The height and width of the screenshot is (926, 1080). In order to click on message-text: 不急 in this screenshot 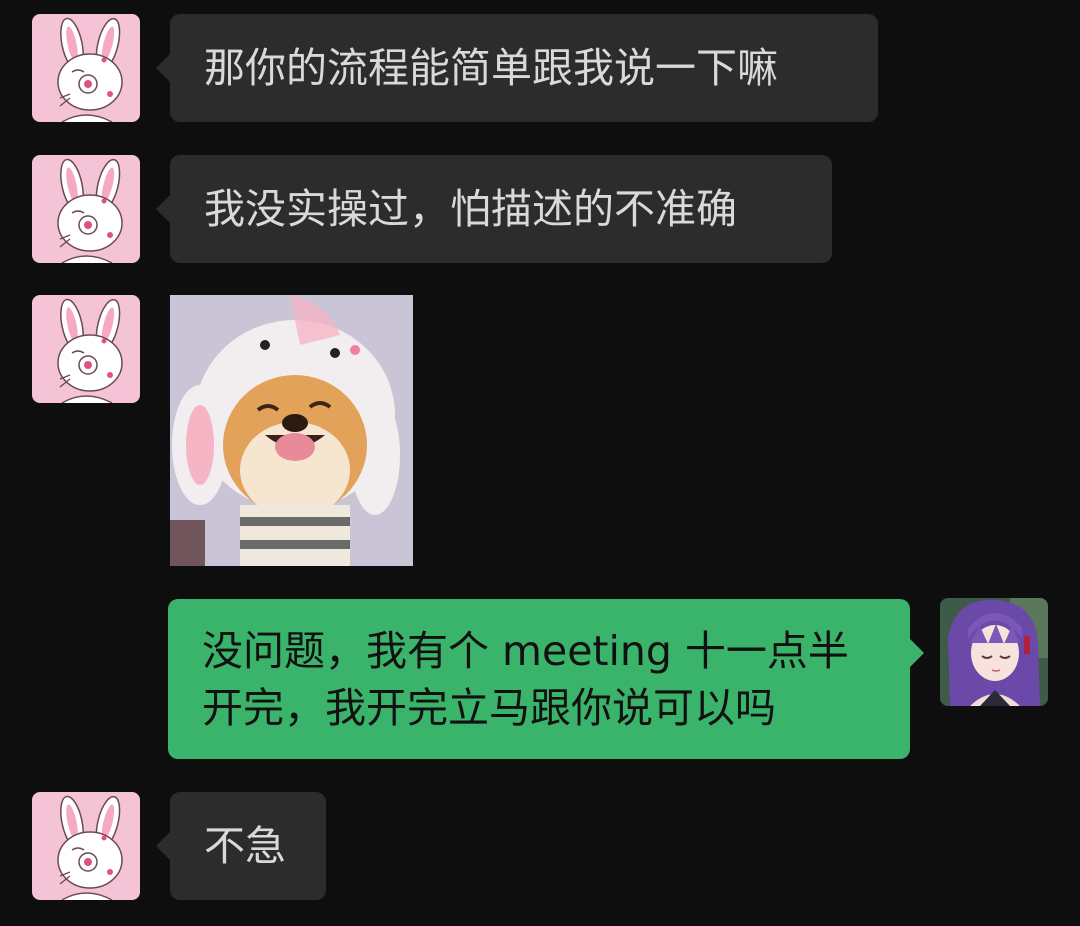, I will do `click(245, 846)`.